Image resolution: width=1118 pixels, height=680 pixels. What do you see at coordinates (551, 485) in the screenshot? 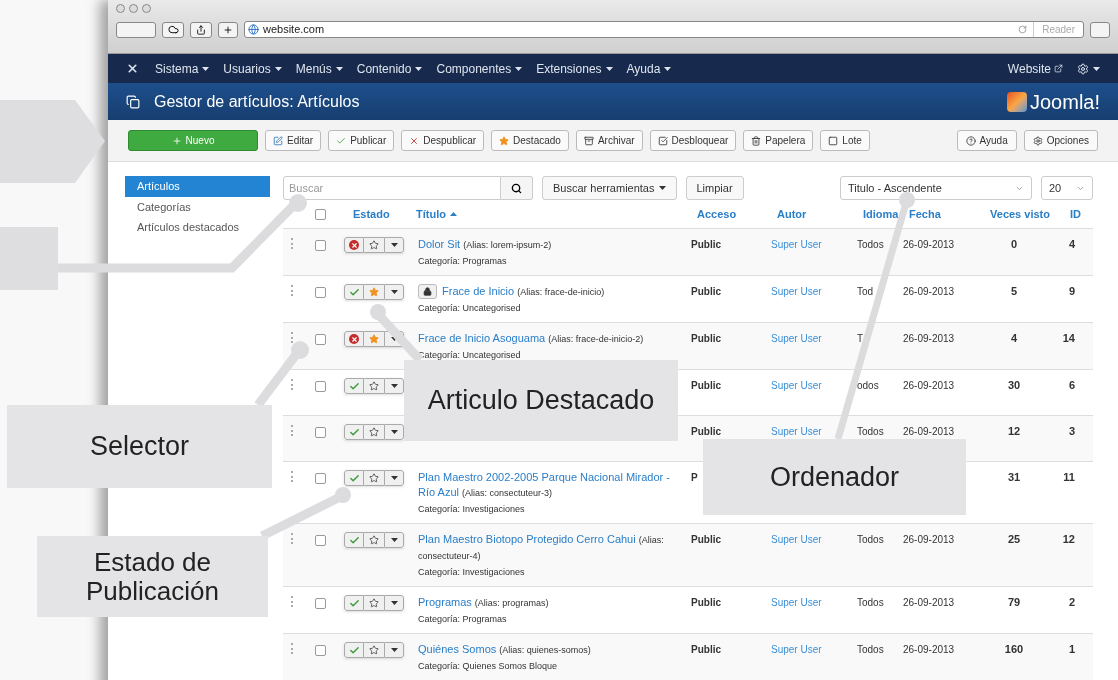
I see `article-title: Plan Maestro 2002-2005 Parque Nacional Mirador - Río Azul (Alias: consectuteur-3)` at bounding box center [551, 485].